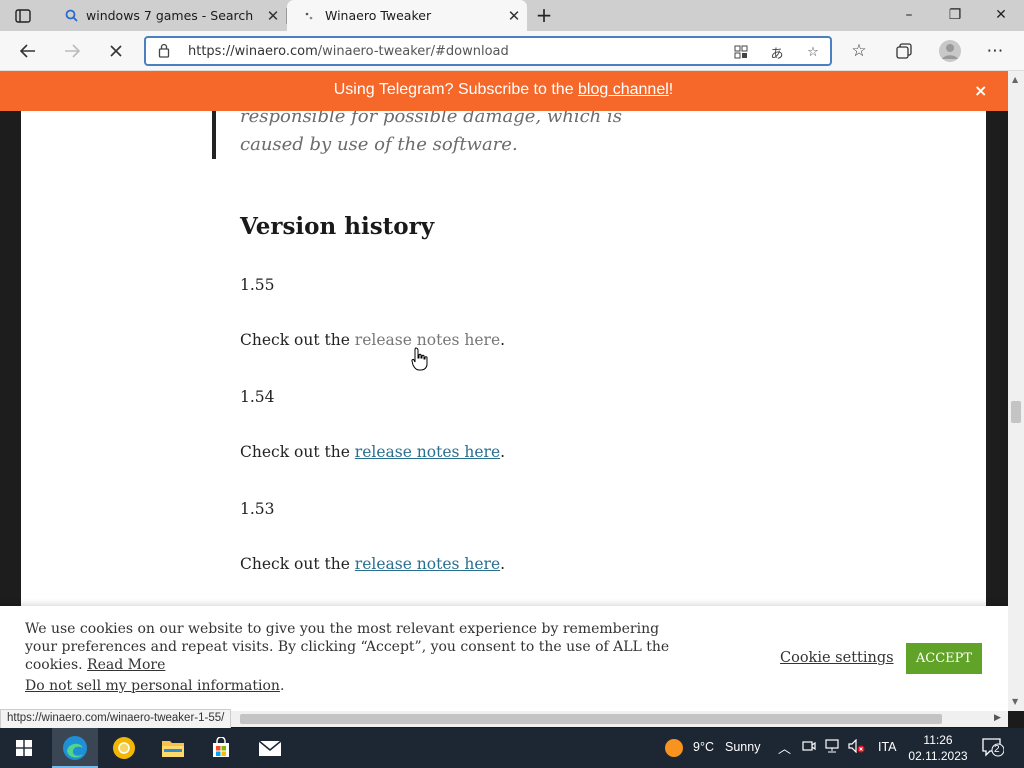 The height and width of the screenshot is (768, 1024). What do you see at coordinates (456, 89) in the screenshot?
I see `banner-text: Using Telegram? Subscribe to the` at bounding box center [456, 89].